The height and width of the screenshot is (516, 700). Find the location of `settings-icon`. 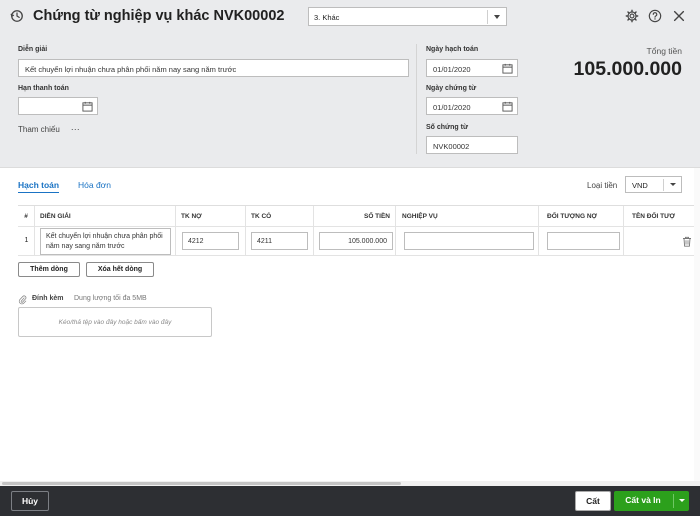

settings-icon is located at coordinates (632, 16).